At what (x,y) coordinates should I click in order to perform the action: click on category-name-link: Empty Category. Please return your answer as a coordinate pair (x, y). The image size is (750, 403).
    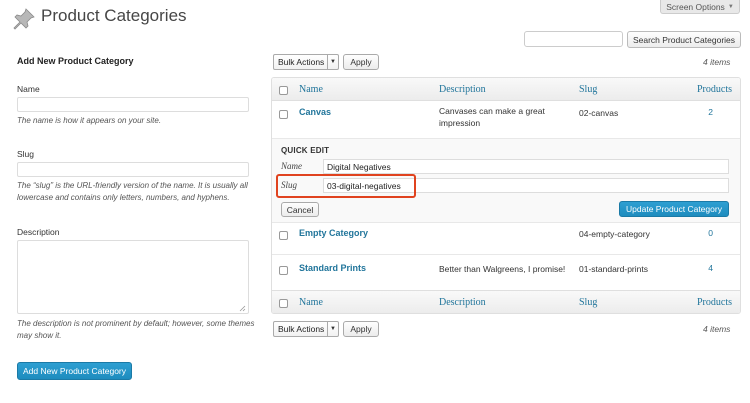
    Looking at the image, I should click on (333, 233).